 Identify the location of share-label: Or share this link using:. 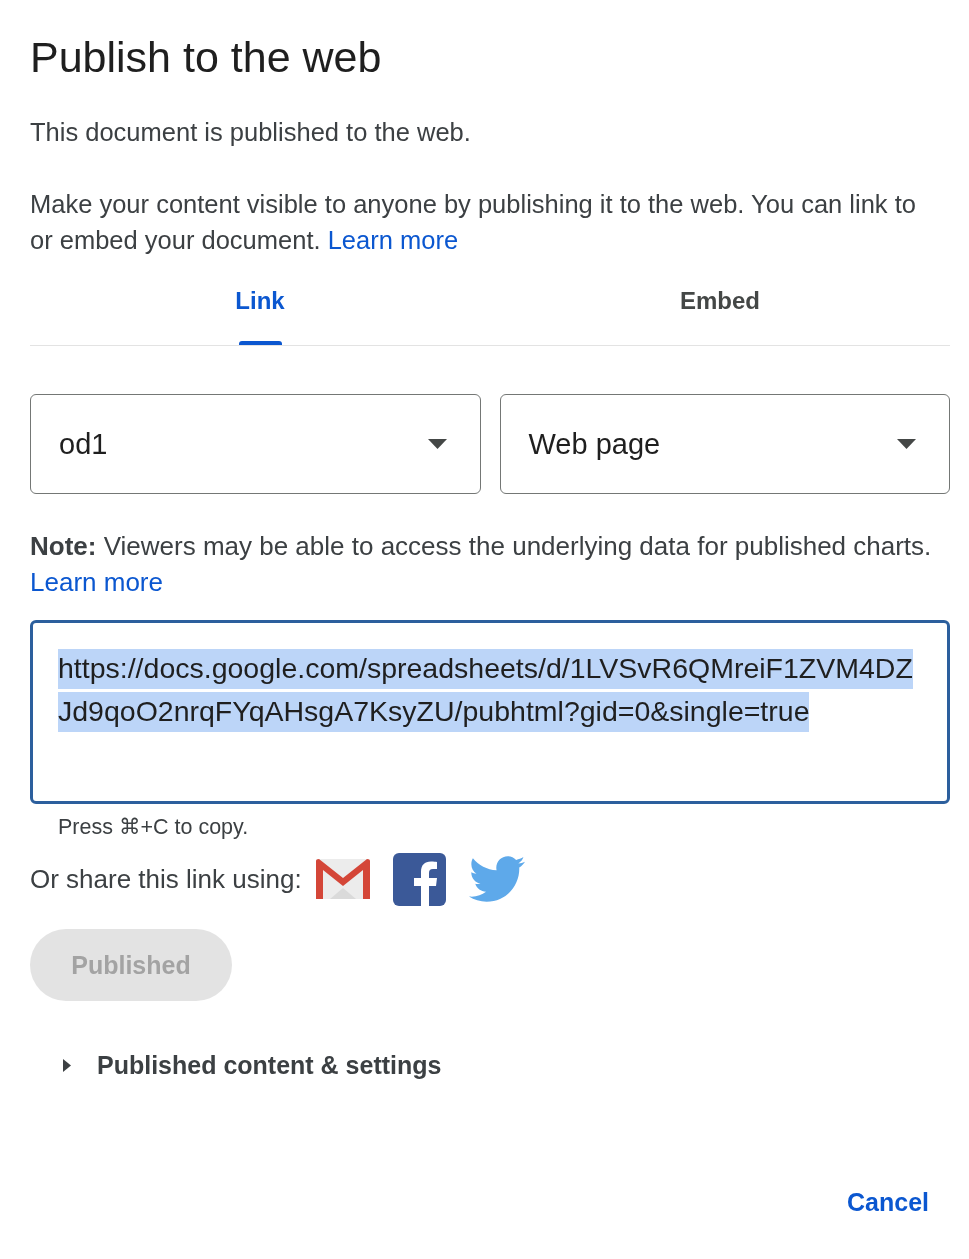
(166, 879).